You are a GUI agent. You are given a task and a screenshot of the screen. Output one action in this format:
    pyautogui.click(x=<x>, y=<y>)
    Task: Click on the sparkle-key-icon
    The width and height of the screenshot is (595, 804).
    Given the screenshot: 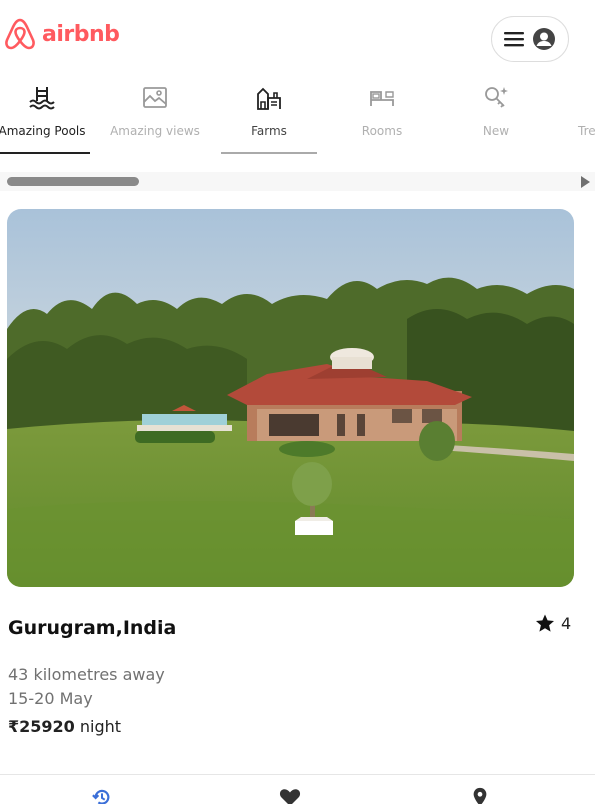 What is the action you would take?
    pyautogui.click(x=496, y=97)
    